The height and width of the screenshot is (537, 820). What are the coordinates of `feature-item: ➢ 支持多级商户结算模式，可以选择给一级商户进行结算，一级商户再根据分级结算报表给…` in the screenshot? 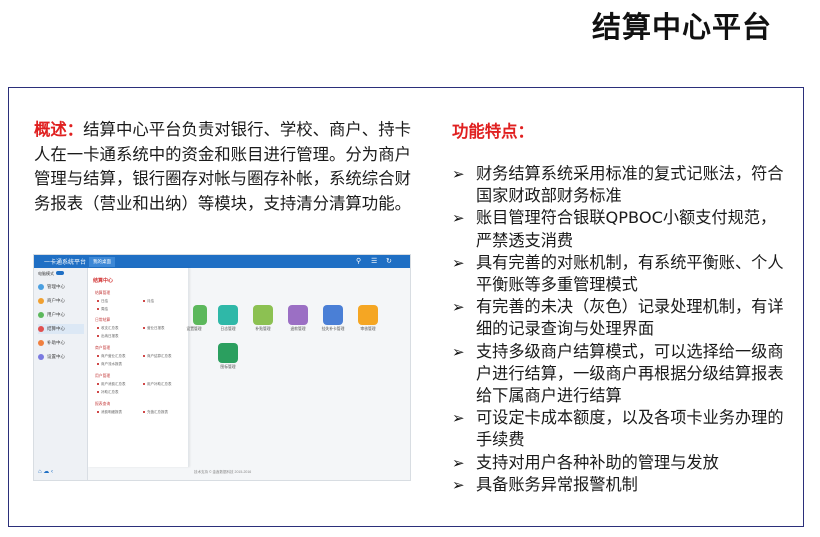 It's located at (618, 373).